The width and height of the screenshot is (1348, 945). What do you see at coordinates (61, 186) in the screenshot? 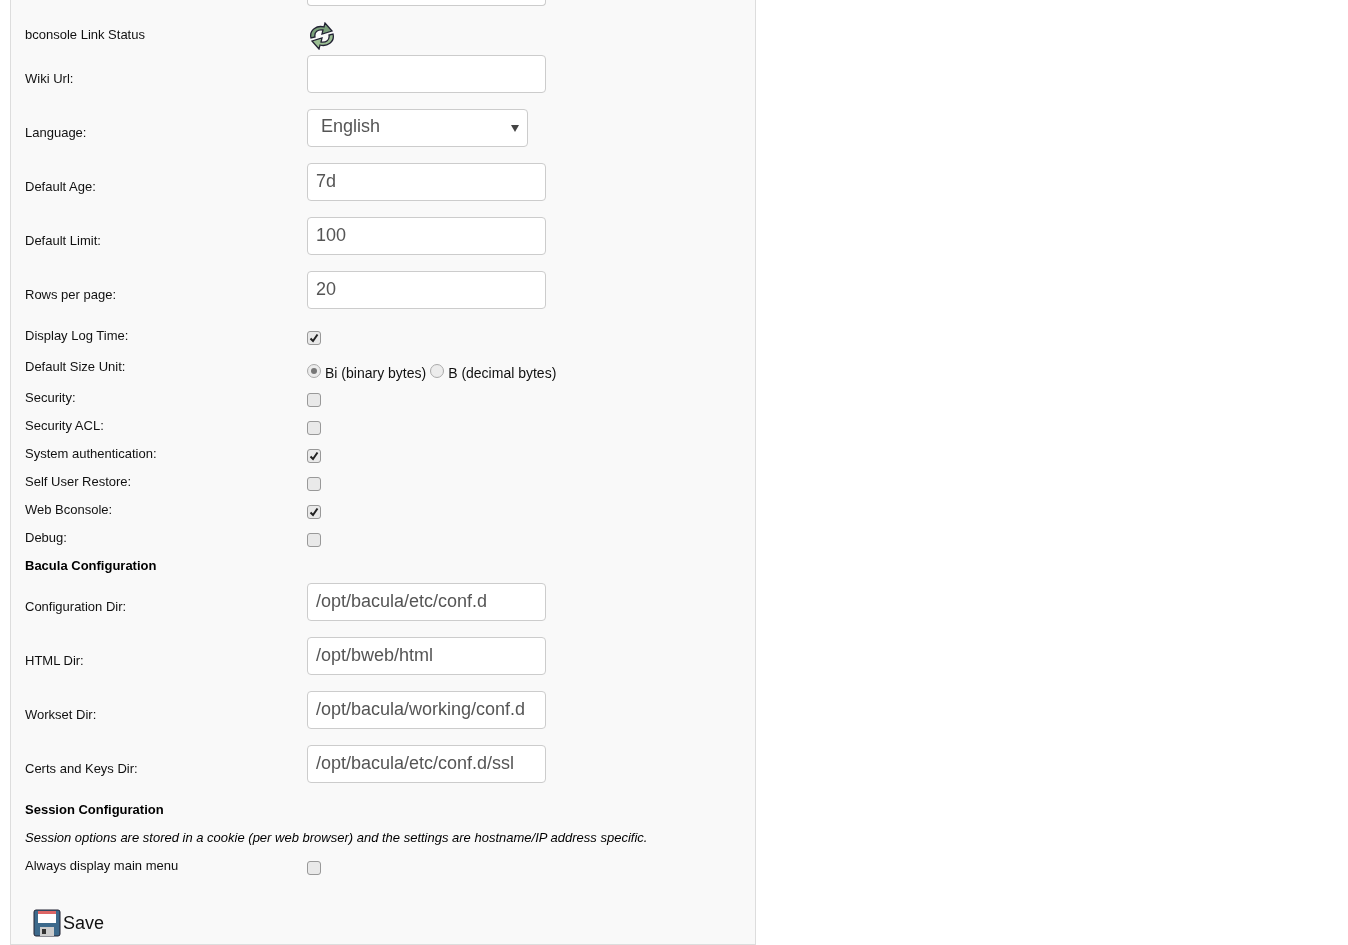
I see `field-label: Default Age:` at bounding box center [61, 186].